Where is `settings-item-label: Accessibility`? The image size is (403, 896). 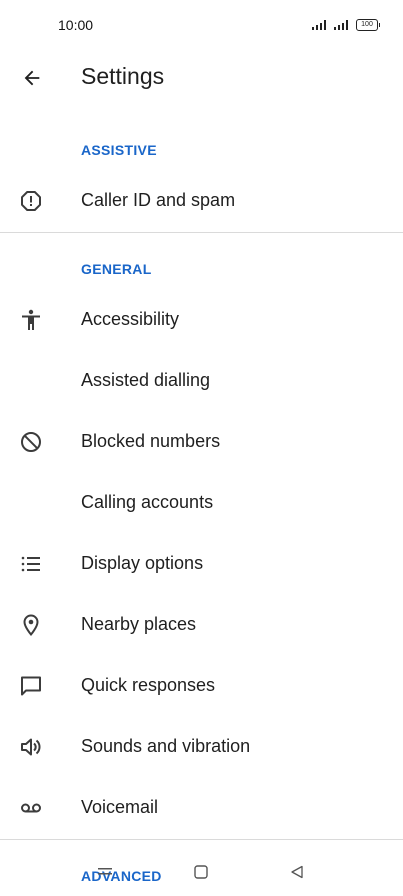
settings-item-label: Accessibility is located at coordinates (130, 319).